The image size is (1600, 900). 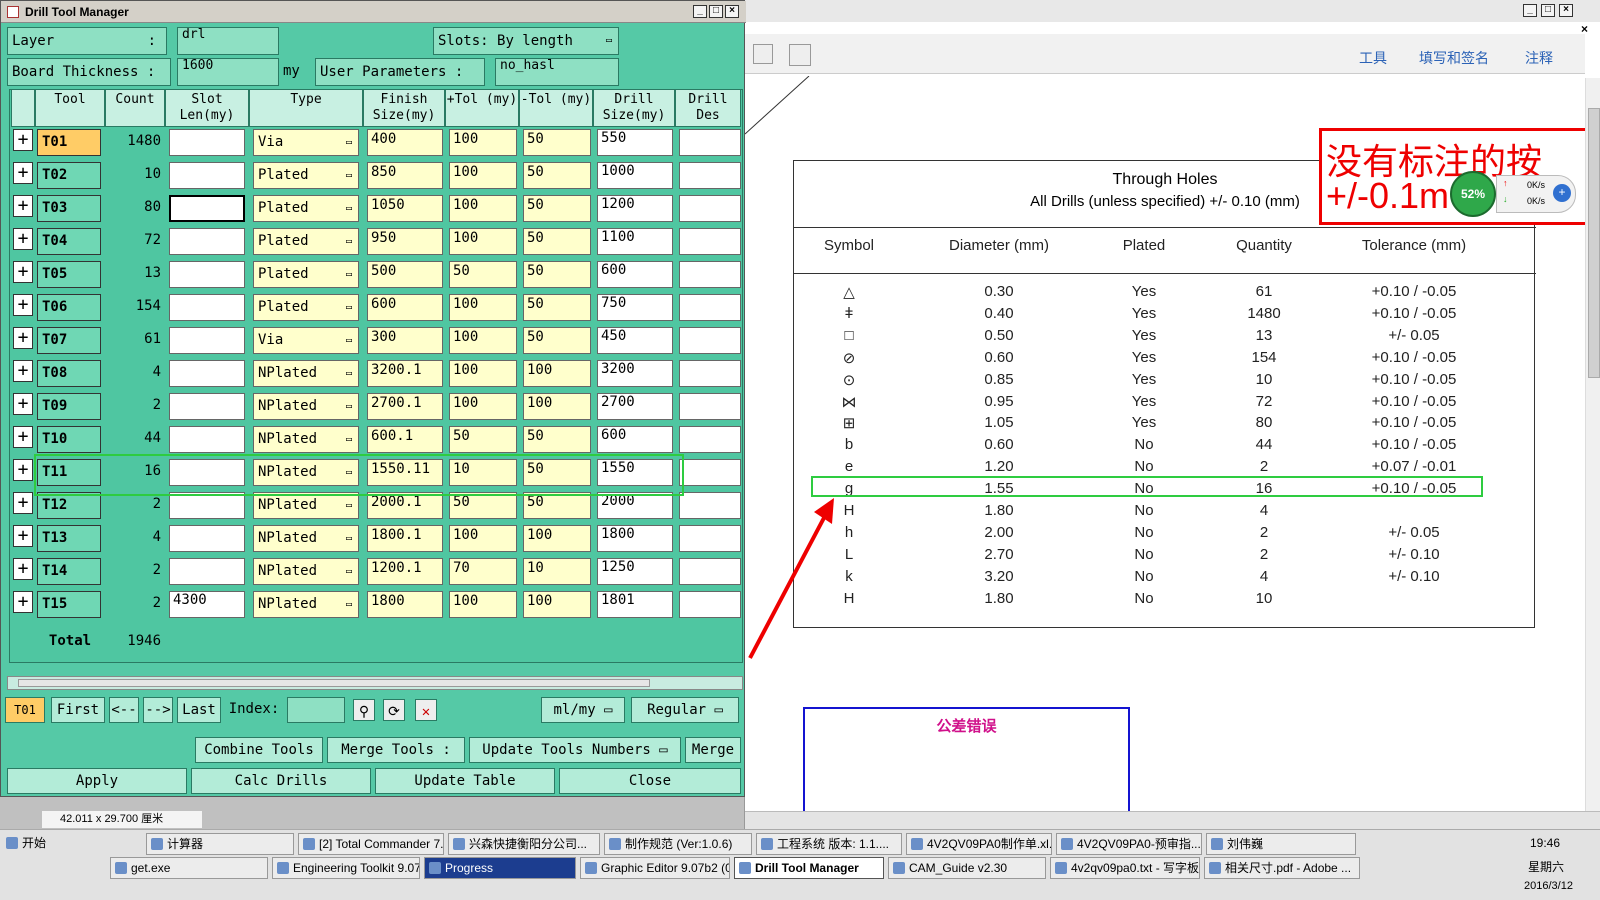 I want to click on minimize-icon: _, so click(x=1530, y=10).